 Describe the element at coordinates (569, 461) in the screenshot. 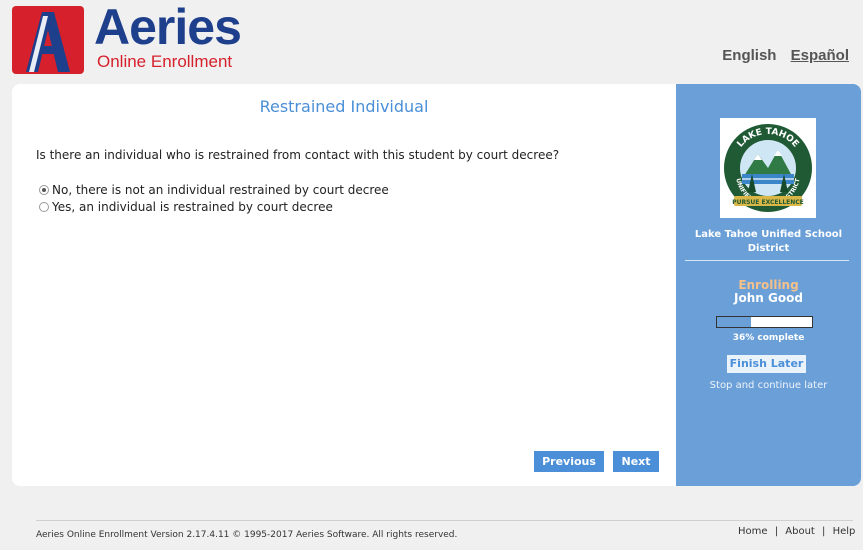

I see `previous-button: Previous` at that location.